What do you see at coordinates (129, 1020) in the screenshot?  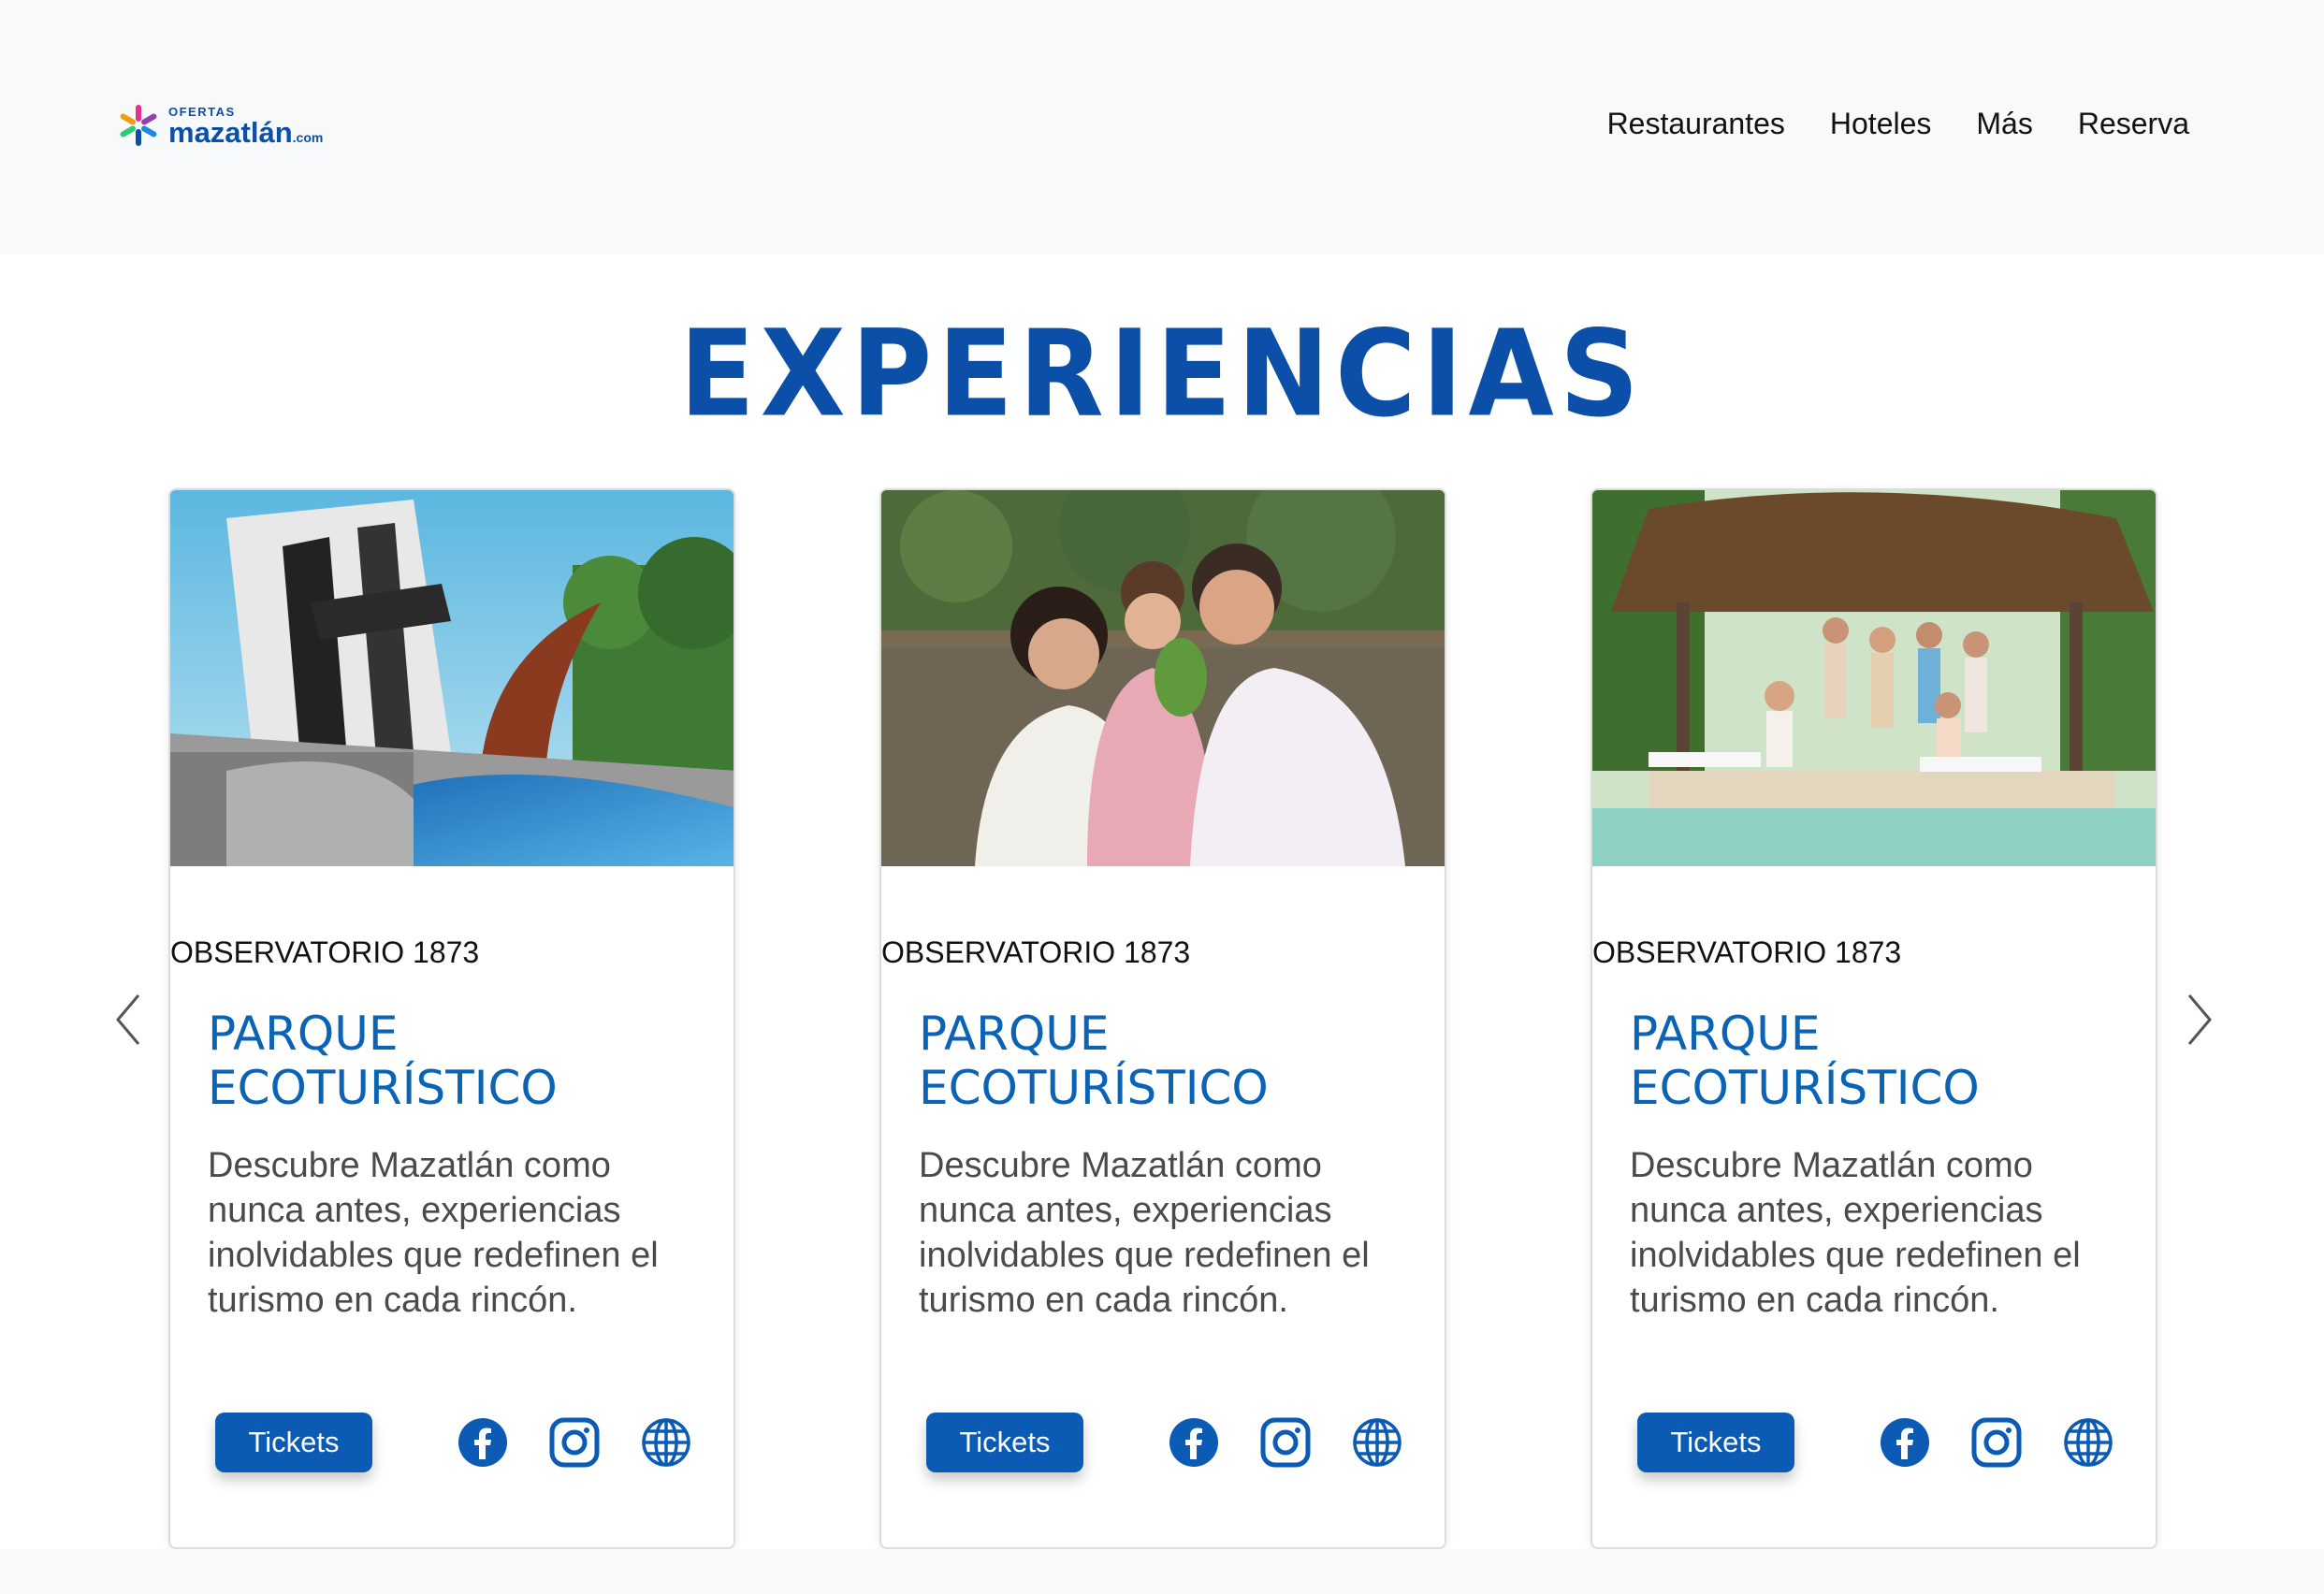 I see `carousel-prev-arrow-icon` at bounding box center [129, 1020].